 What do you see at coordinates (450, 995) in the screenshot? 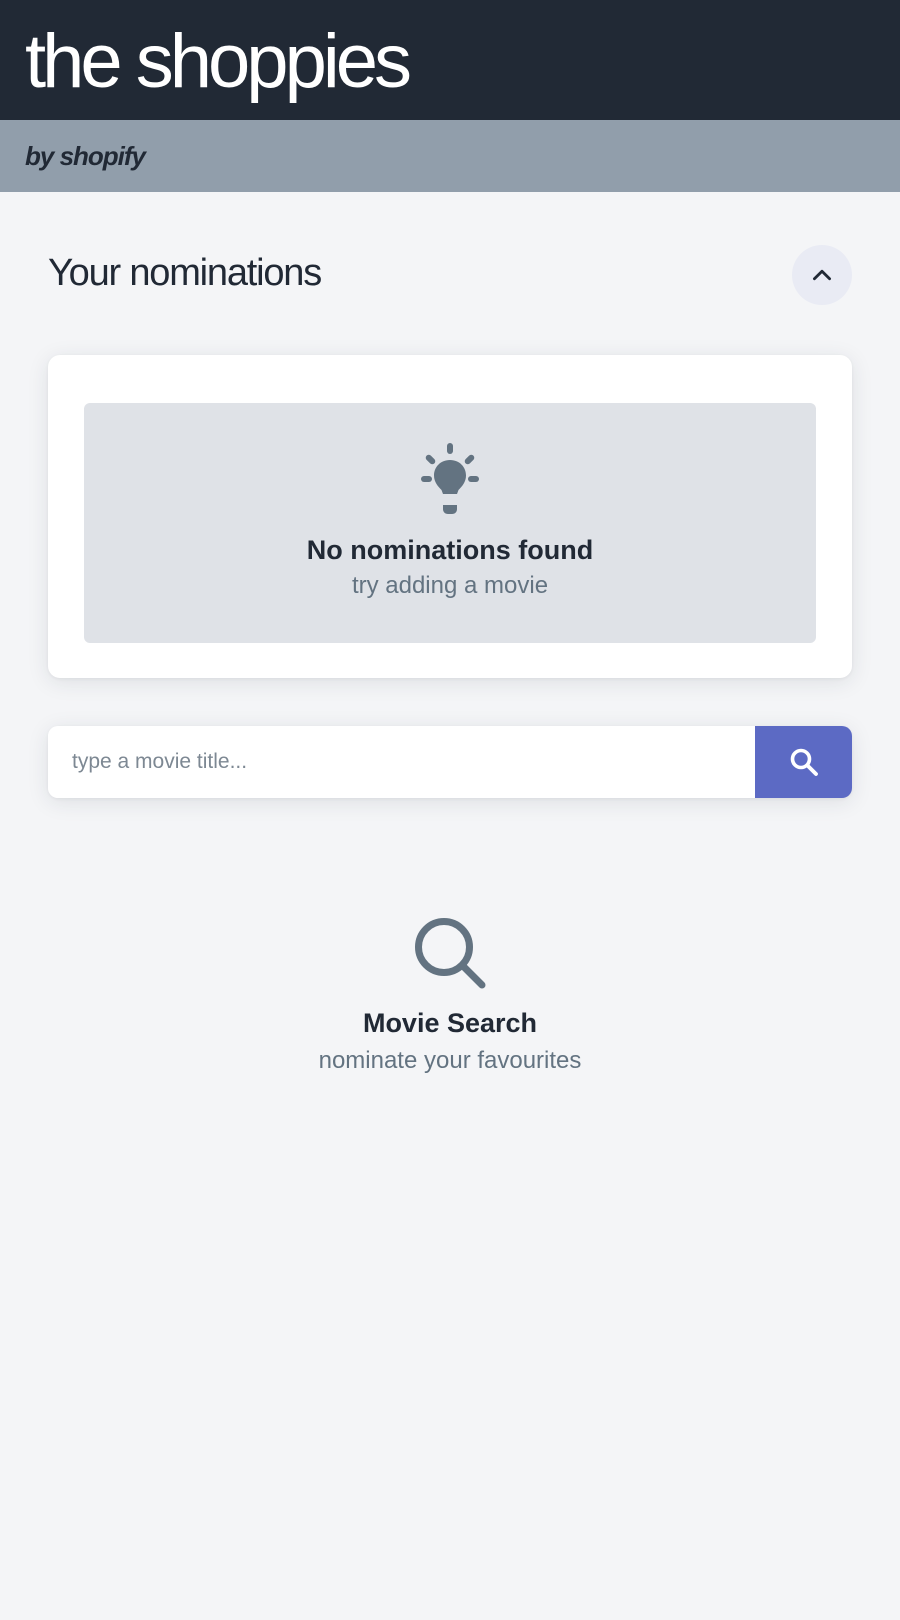
I see `search-empty-state: Movie Search nominate your favourites` at bounding box center [450, 995].